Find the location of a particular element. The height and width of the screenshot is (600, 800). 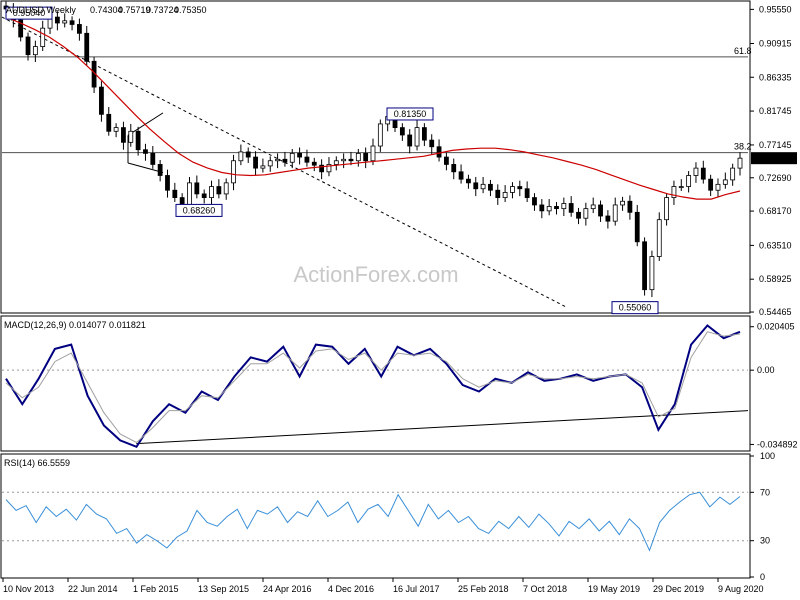

x-tick-label: 10 Nov 2013 is located at coordinates (28, 589).